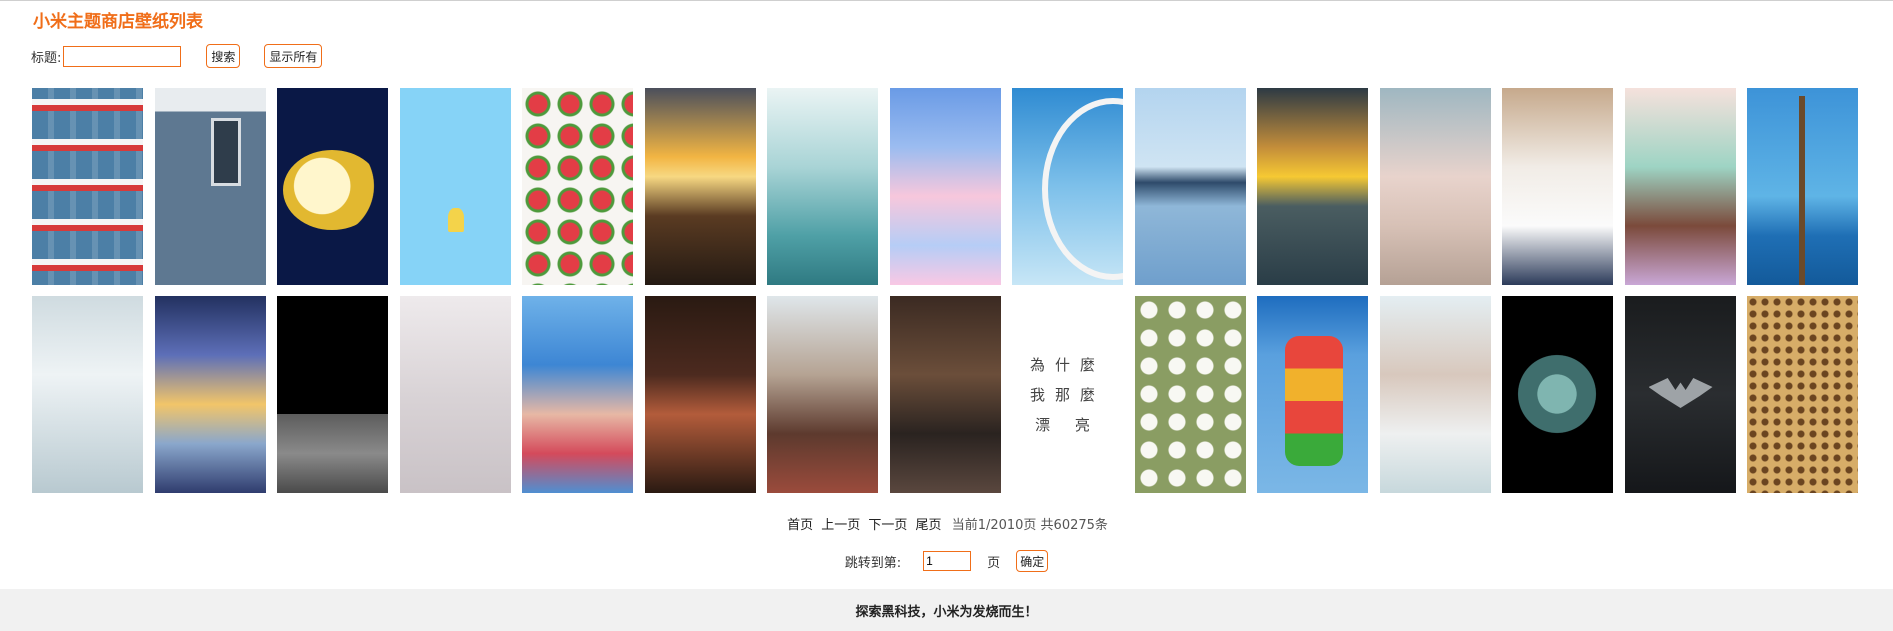 Image resolution: width=1893 pixels, height=631 pixels. I want to click on wallpaper-watermelon-pattern, so click(577, 186).